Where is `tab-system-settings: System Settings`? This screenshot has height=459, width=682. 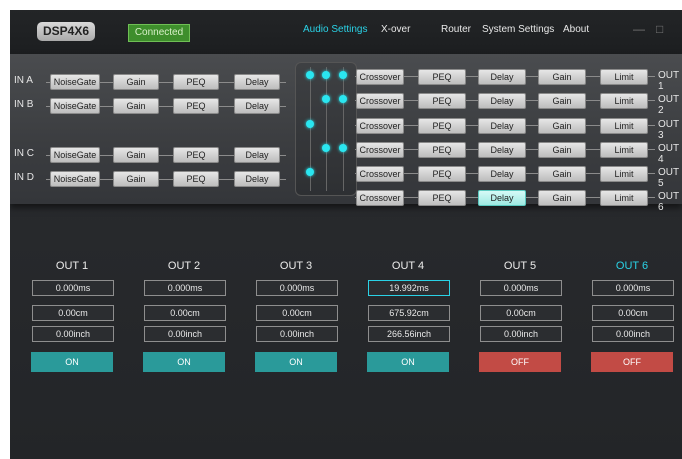 tab-system-settings: System Settings is located at coordinates (518, 29).